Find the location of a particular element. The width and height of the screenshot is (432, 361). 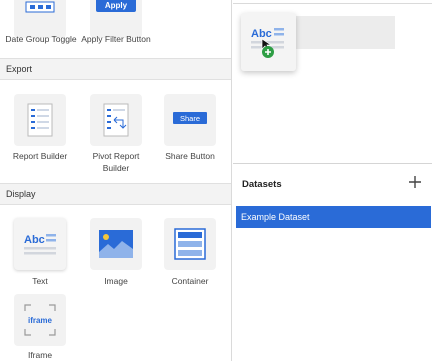

iframe-widget-icon: iframe is located at coordinates (40, 320).